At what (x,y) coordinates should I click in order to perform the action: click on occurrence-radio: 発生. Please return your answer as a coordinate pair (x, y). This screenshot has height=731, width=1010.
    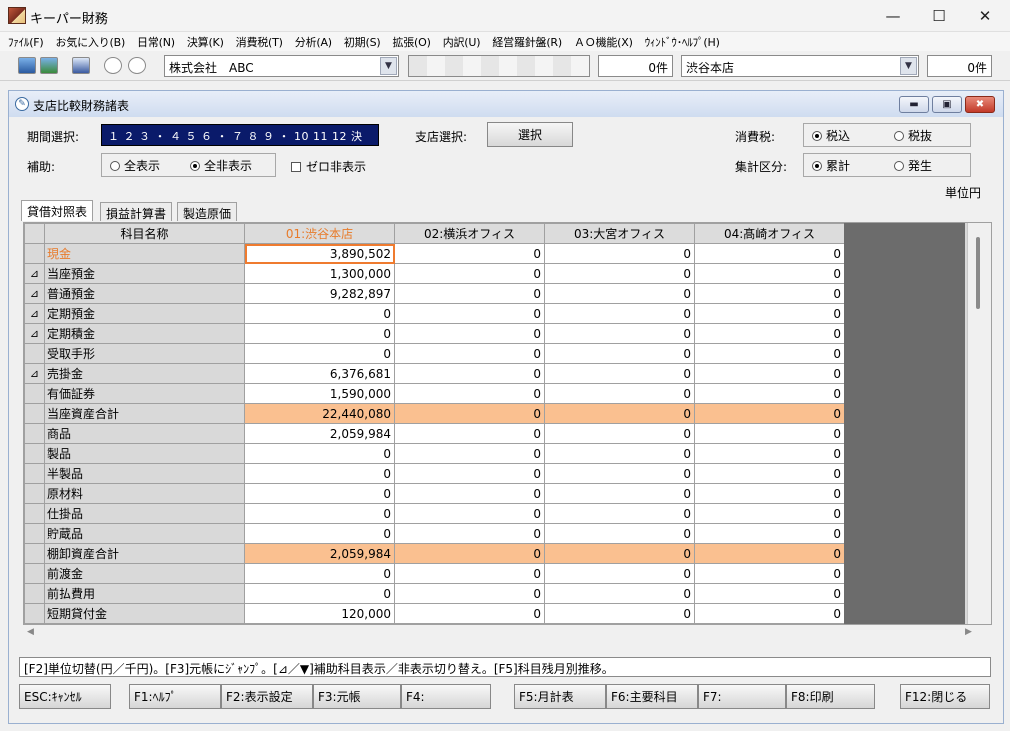
    Looking at the image, I should click on (913, 165).